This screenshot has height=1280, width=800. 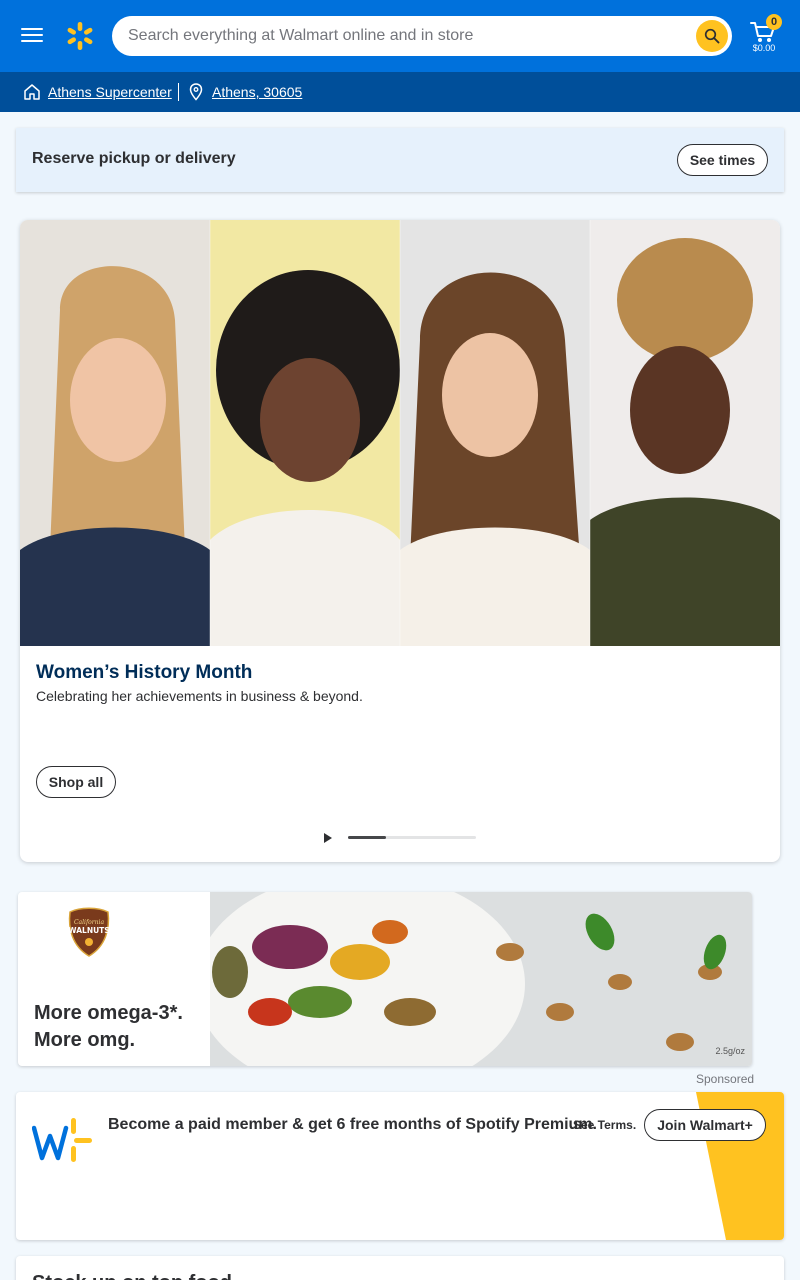 I want to click on cart-count-badge: 0, so click(x=774, y=22).